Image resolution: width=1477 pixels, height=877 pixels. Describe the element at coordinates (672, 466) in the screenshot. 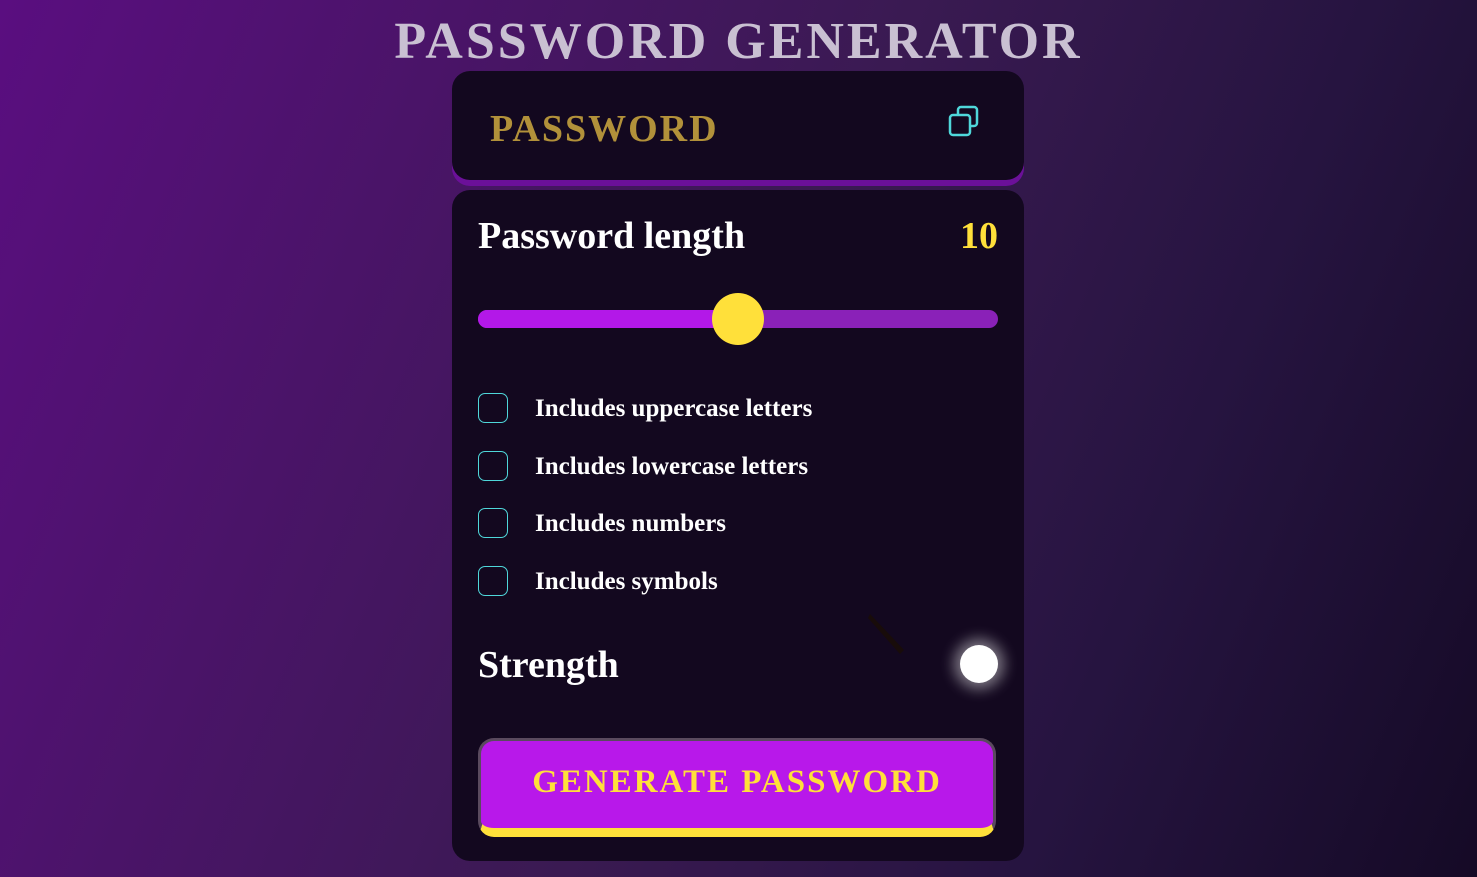

I see `lowercase-label: Includes lowercase letters` at that location.